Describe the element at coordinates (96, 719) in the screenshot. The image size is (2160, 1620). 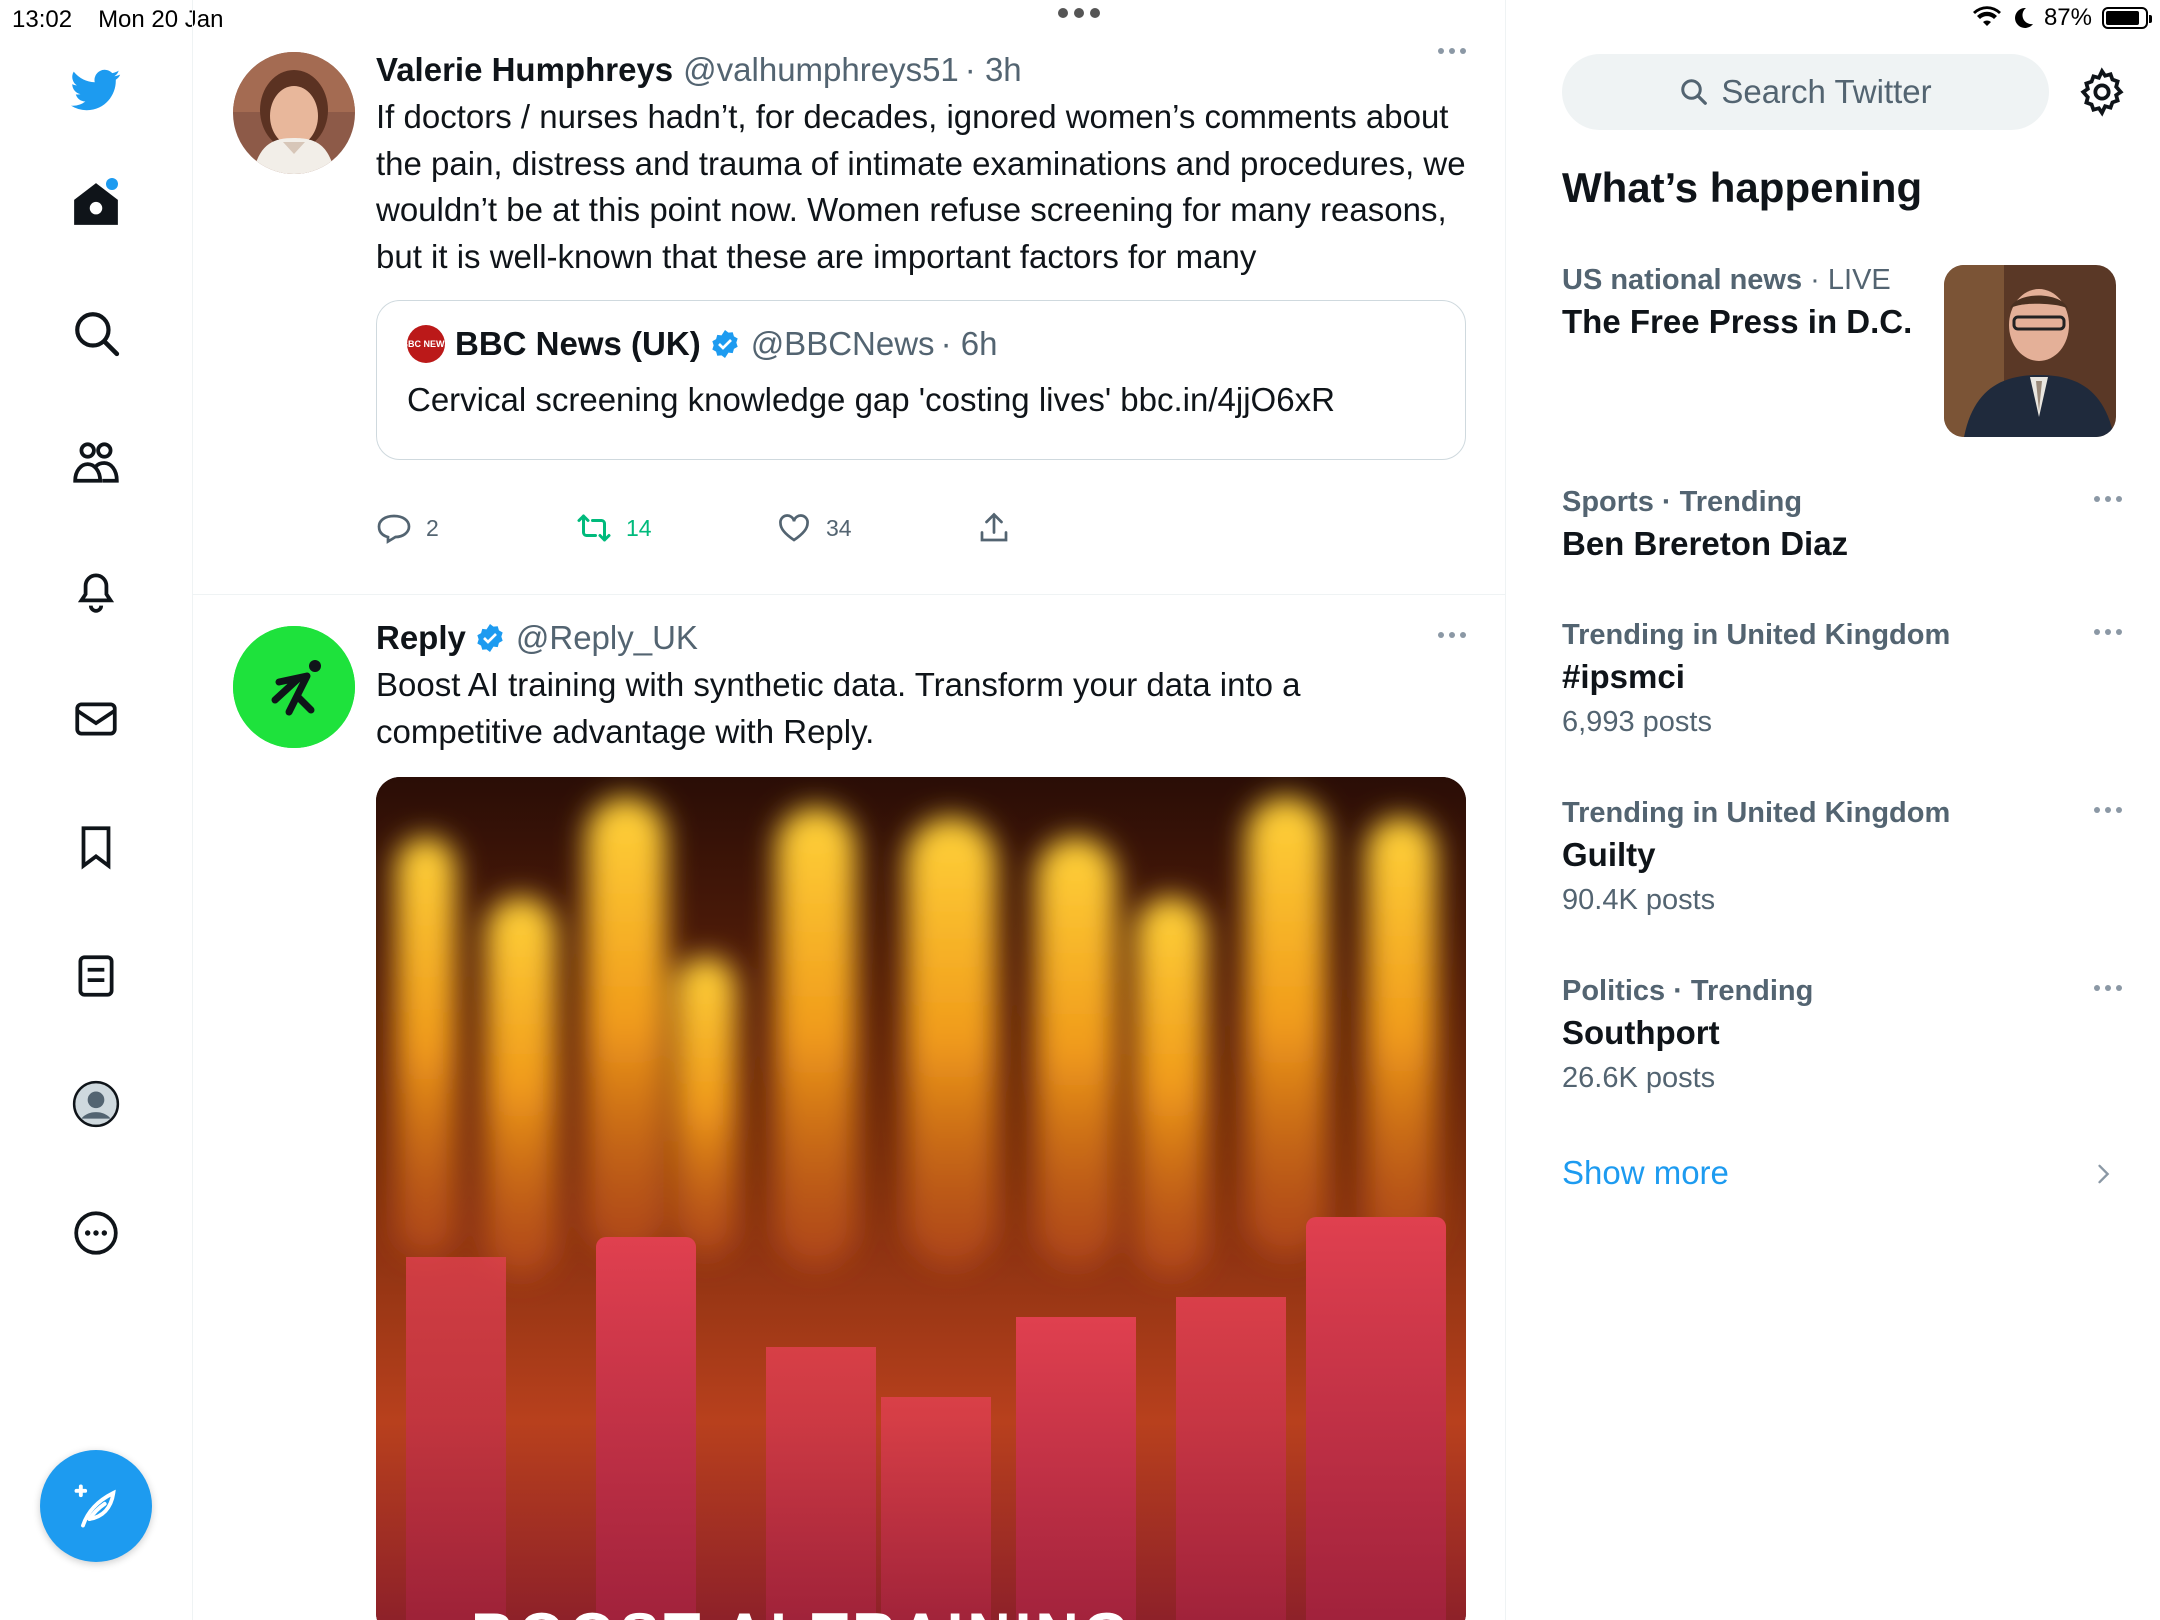
I see `messages-icon` at that location.